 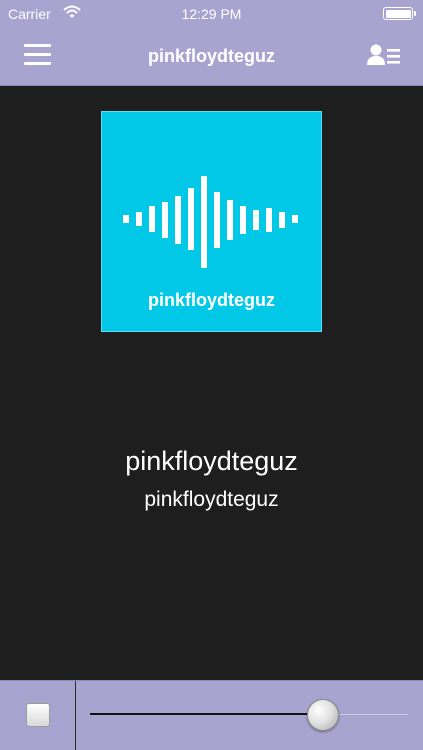 I want to click on status-bar: Carrier 12:29 PM, so click(x=211, y=14).